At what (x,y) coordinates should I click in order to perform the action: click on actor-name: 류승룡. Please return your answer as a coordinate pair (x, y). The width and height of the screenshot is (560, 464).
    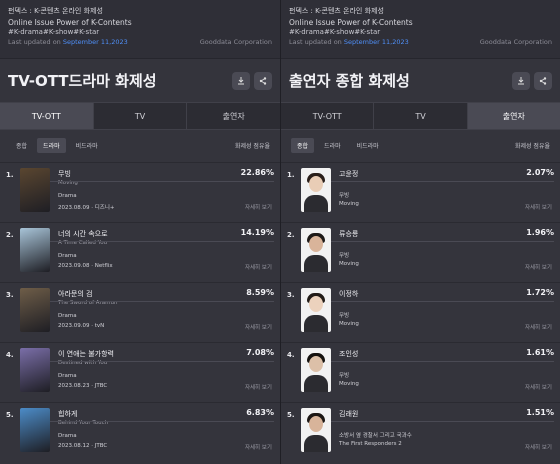
    Looking at the image, I should click on (348, 234).